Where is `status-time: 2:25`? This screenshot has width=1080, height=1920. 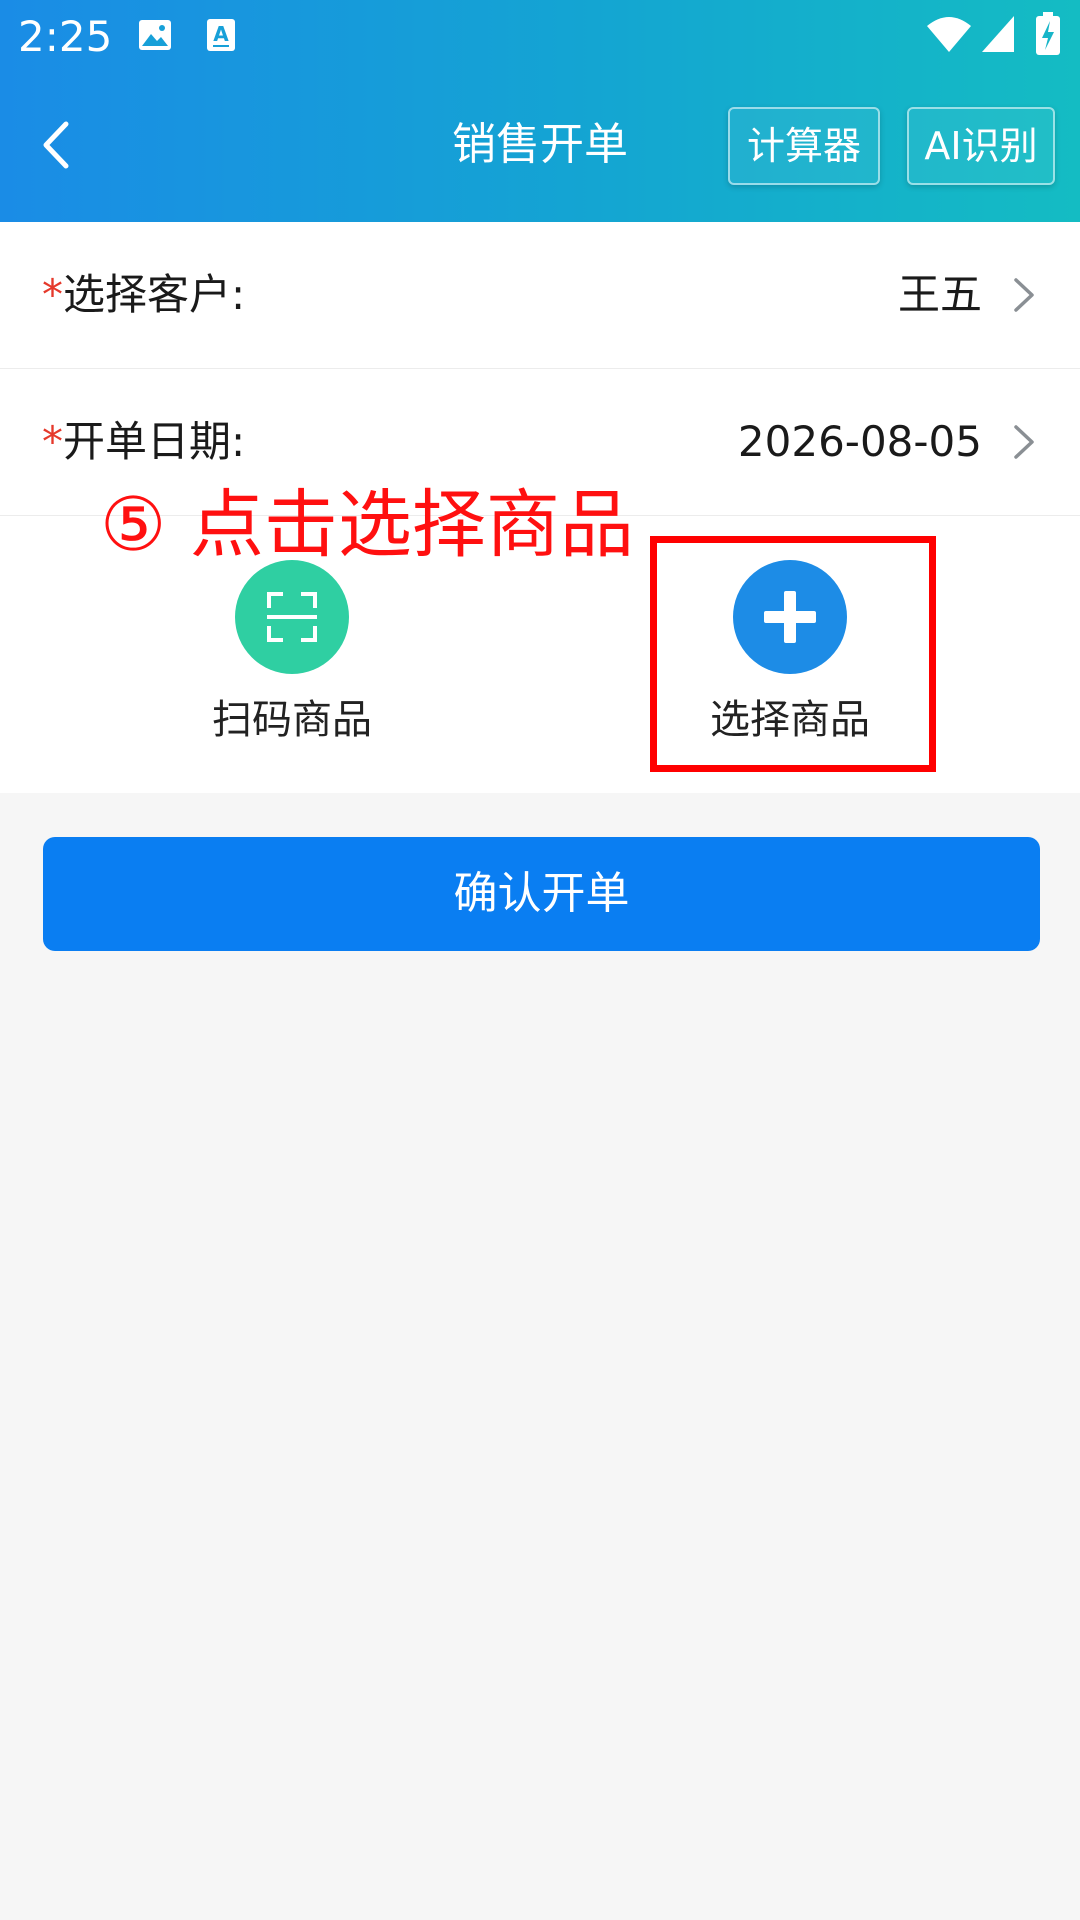 status-time: 2:25 is located at coordinates (65, 36).